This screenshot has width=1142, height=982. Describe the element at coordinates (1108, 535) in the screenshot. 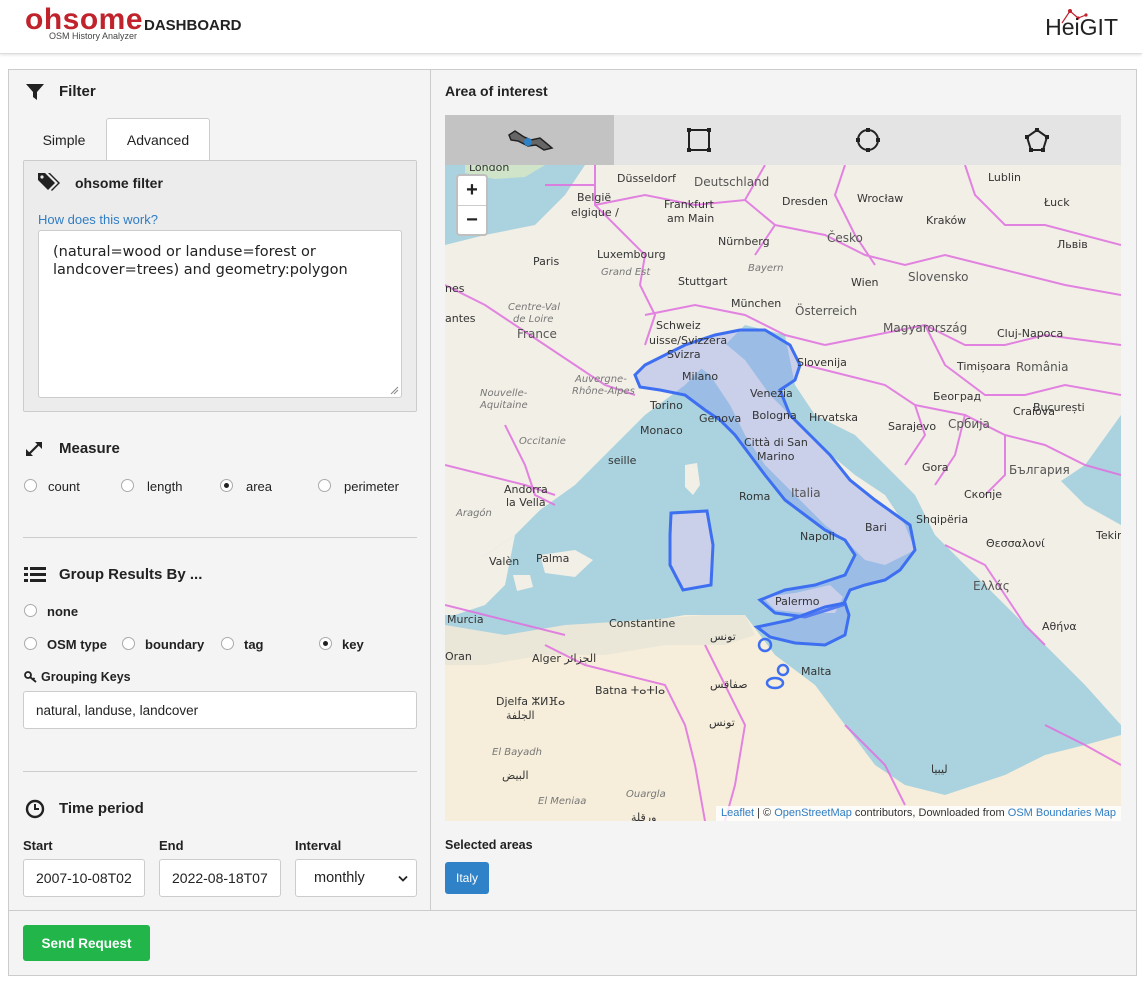

I see `map-label: Tekir` at that location.